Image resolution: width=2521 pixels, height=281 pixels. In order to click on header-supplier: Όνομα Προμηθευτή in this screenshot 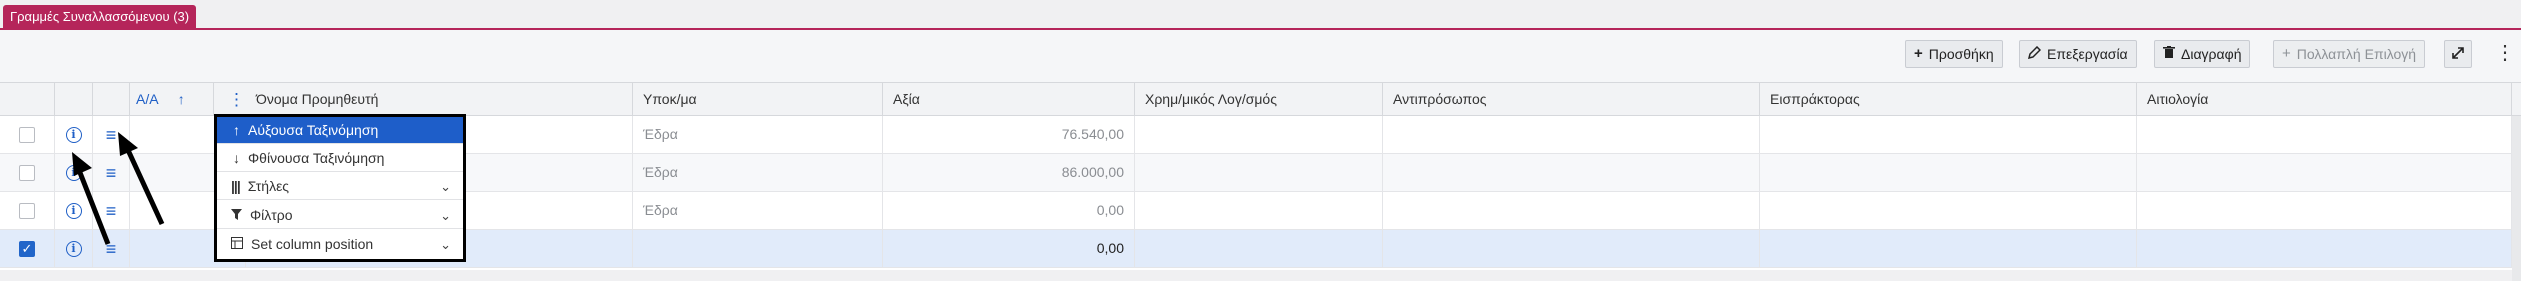, I will do `click(439, 99)`.